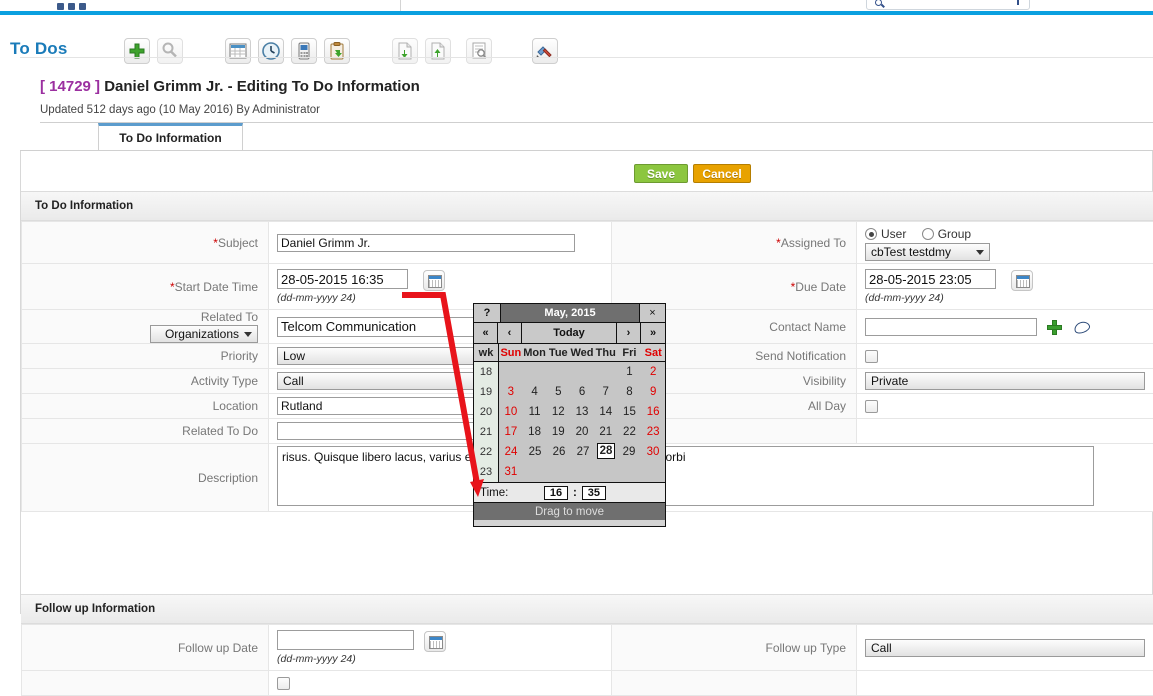 The width and height of the screenshot is (1153, 696). What do you see at coordinates (342, 279) in the screenshot?
I see `start-date-time-input` at bounding box center [342, 279].